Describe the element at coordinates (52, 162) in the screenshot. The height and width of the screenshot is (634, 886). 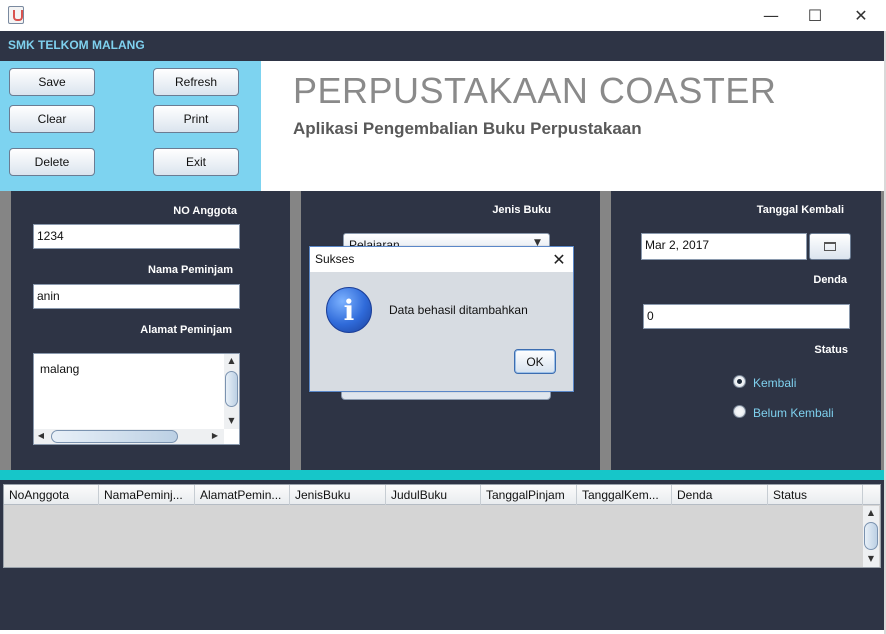
I see `delete-button: Delete` at that location.